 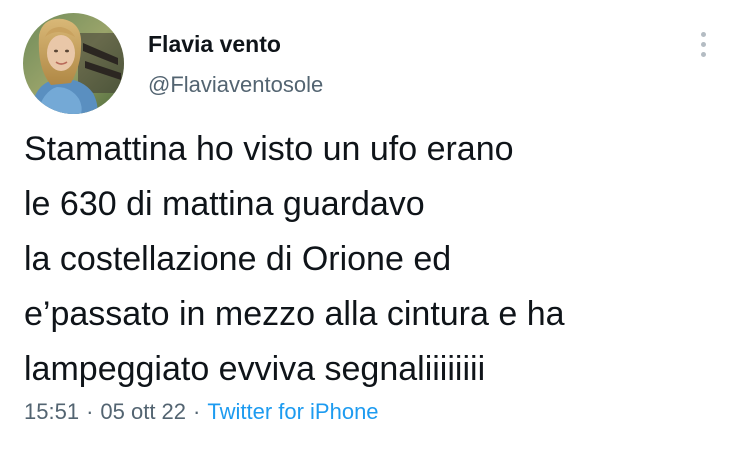 I want to click on avatar-photo, so click(x=73, y=63).